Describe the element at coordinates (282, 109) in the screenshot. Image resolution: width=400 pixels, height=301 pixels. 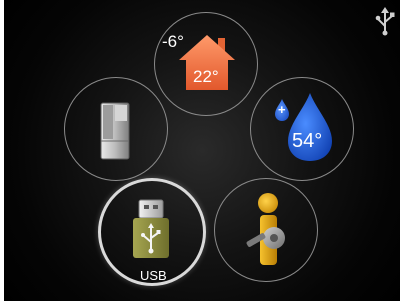
I see `hot-water-plus: +` at that location.